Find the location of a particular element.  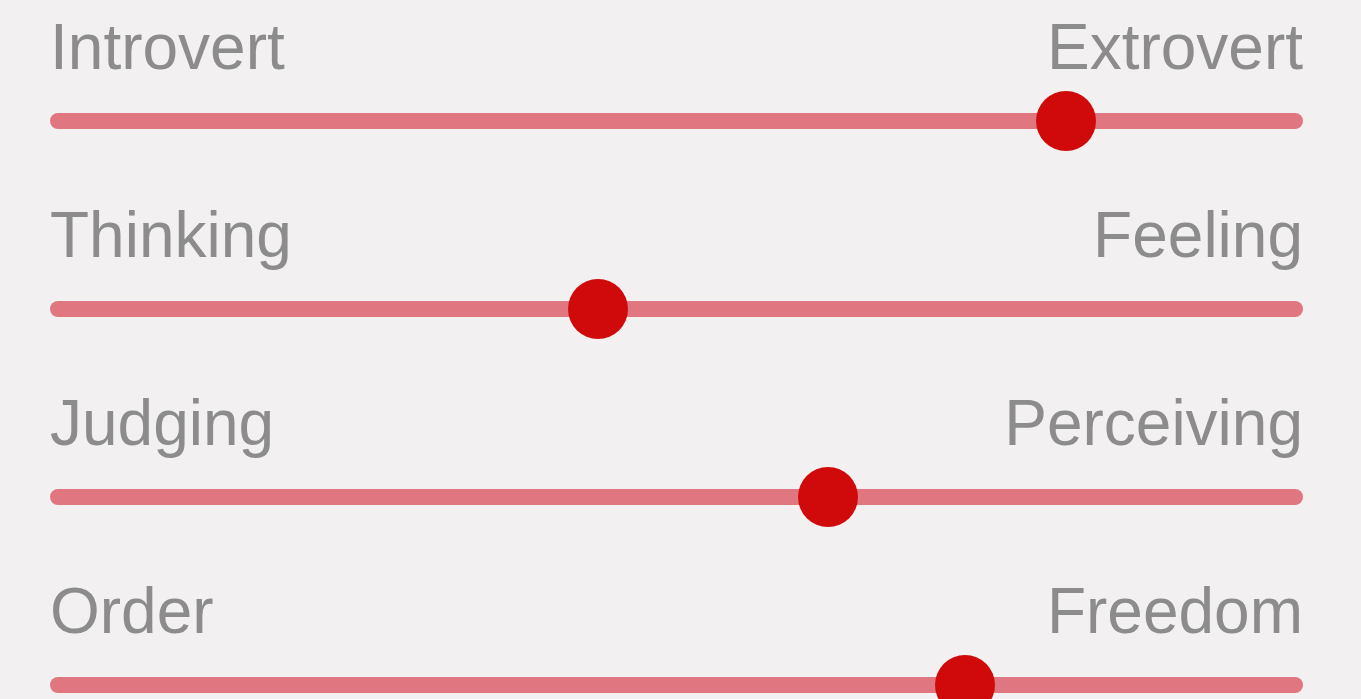

slider-label: Order is located at coordinates (132, 611).